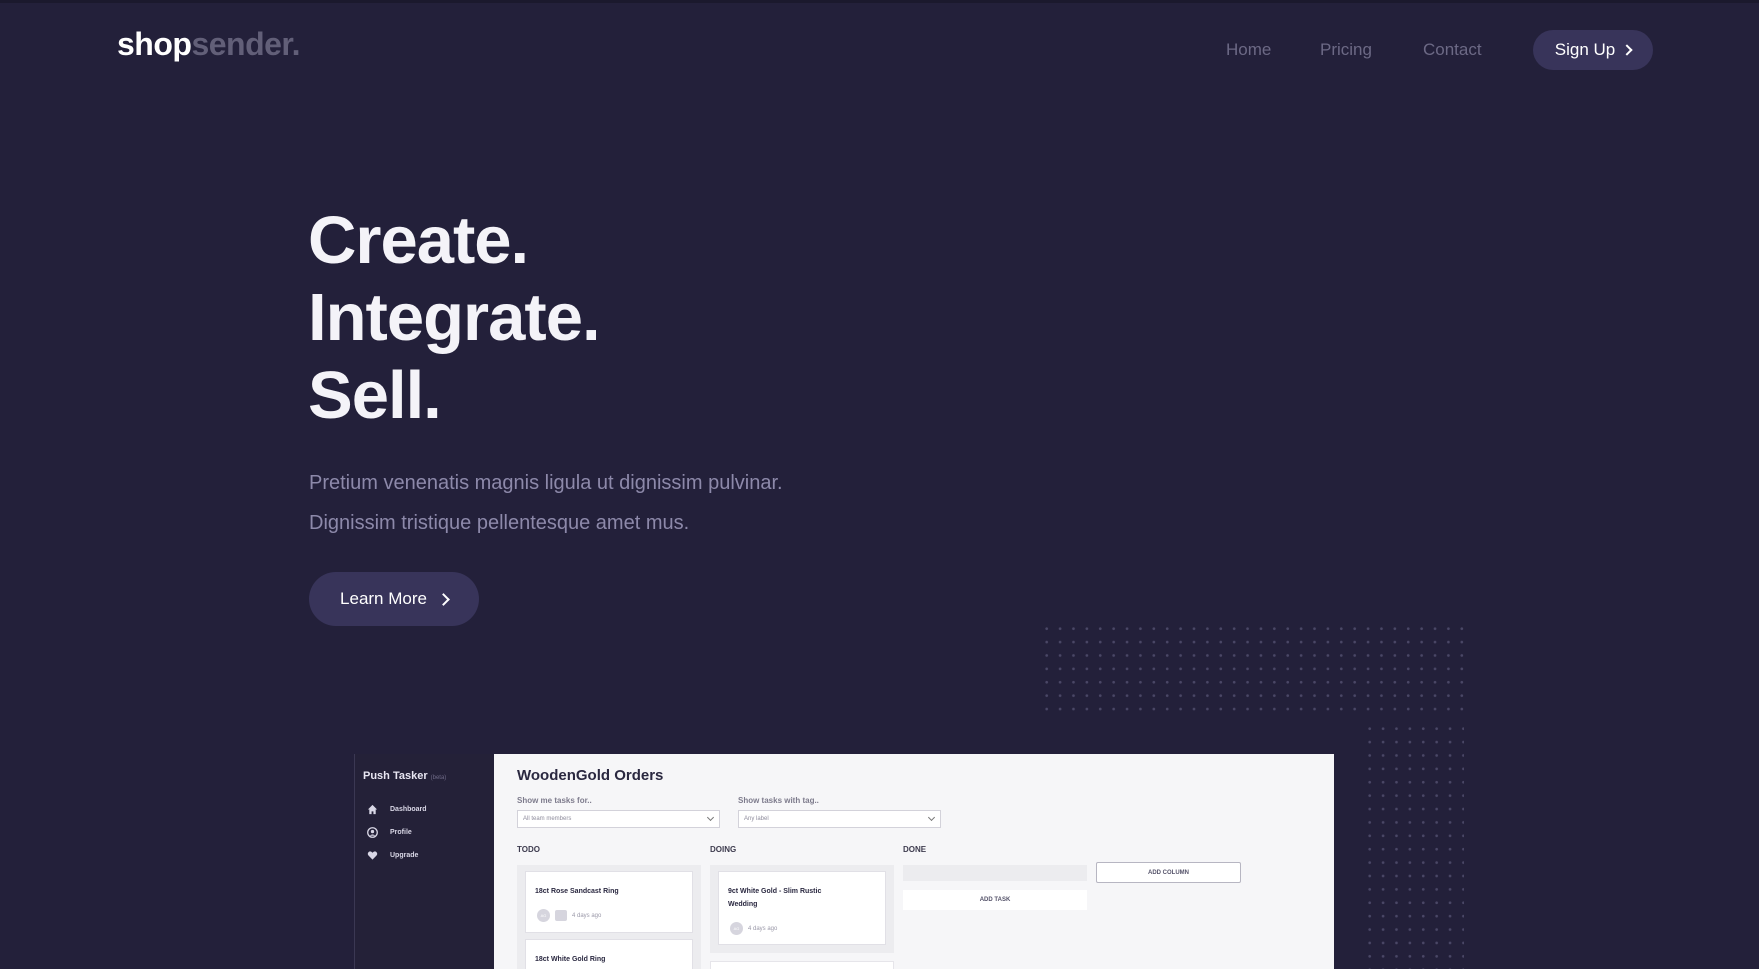 The width and height of the screenshot is (1759, 969). Describe the element at coordinates (802, 965) in the screenshot. I see `add-task-button-doing` at that location.